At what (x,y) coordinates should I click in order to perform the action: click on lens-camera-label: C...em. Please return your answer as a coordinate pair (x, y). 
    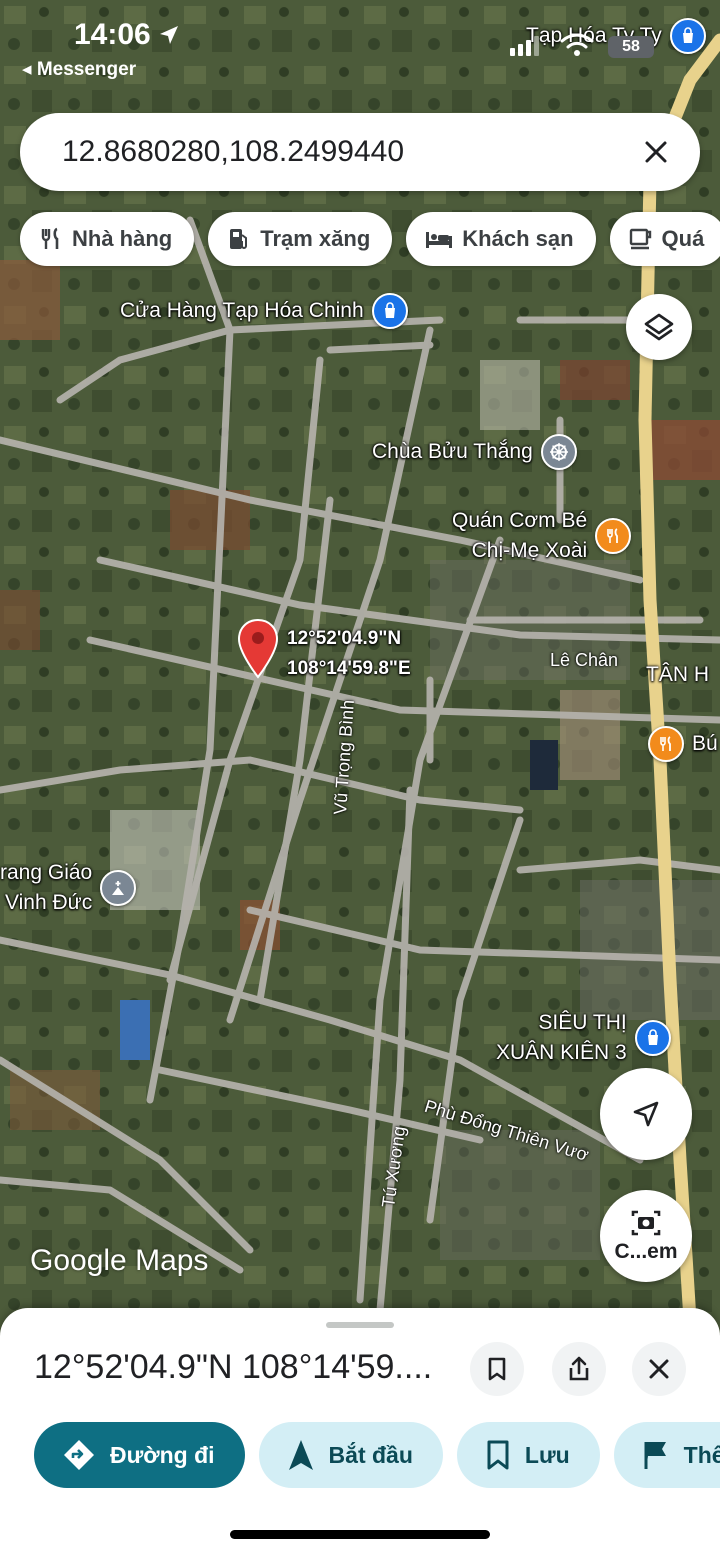
    Looking at the image, I should click on (646, 1251).